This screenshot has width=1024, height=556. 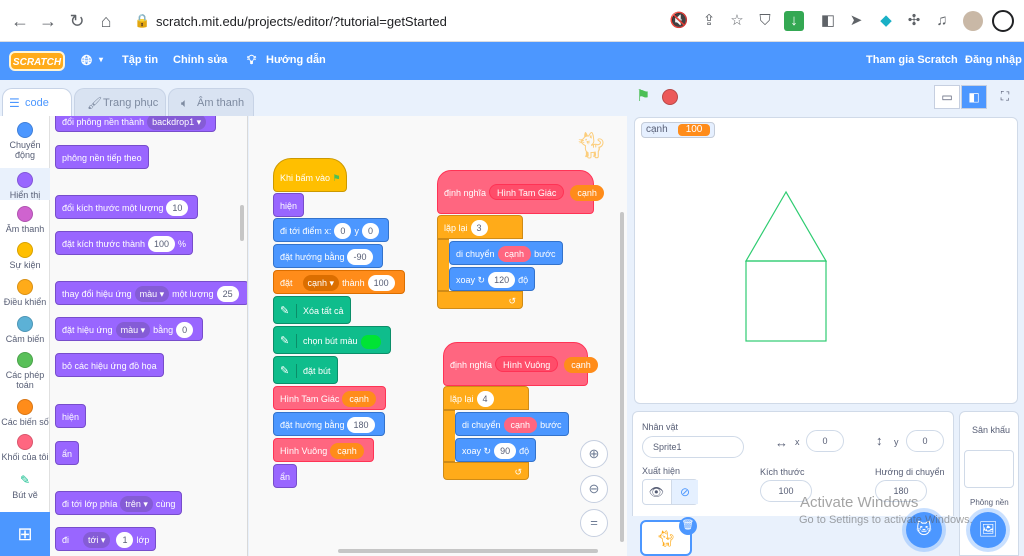 What do you see at coordinates (321, 283) in the screenshot?
I see `variable-dropdown: cạnh ▾` at bounding box center [321, 283].